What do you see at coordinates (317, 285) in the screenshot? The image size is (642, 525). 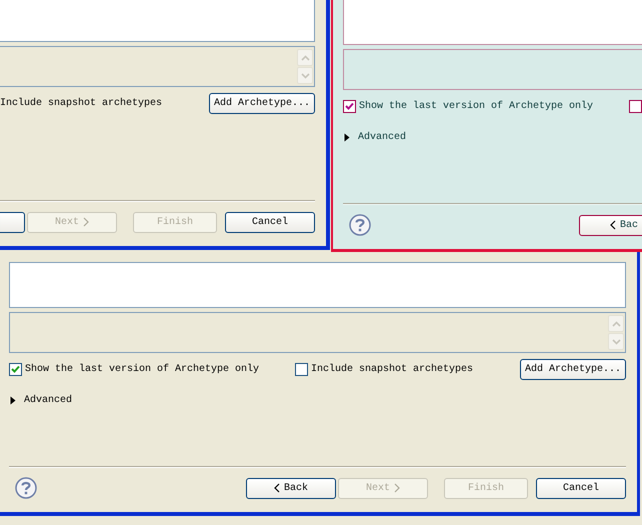 I see `archetype-list` at bounding box center [317, 285].